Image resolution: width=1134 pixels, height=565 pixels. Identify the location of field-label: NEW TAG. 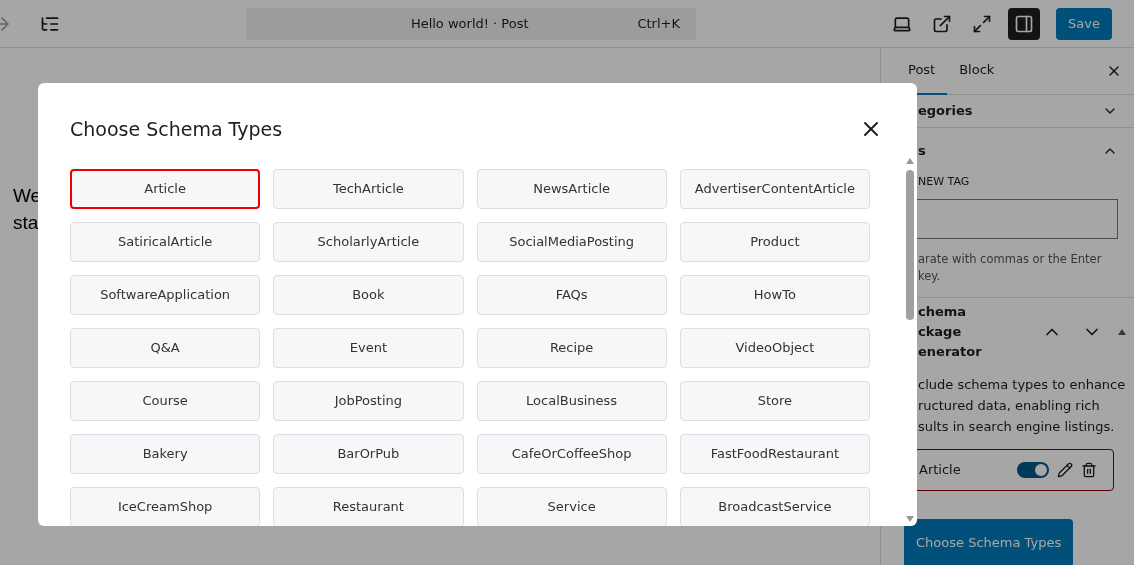
(944, 182).